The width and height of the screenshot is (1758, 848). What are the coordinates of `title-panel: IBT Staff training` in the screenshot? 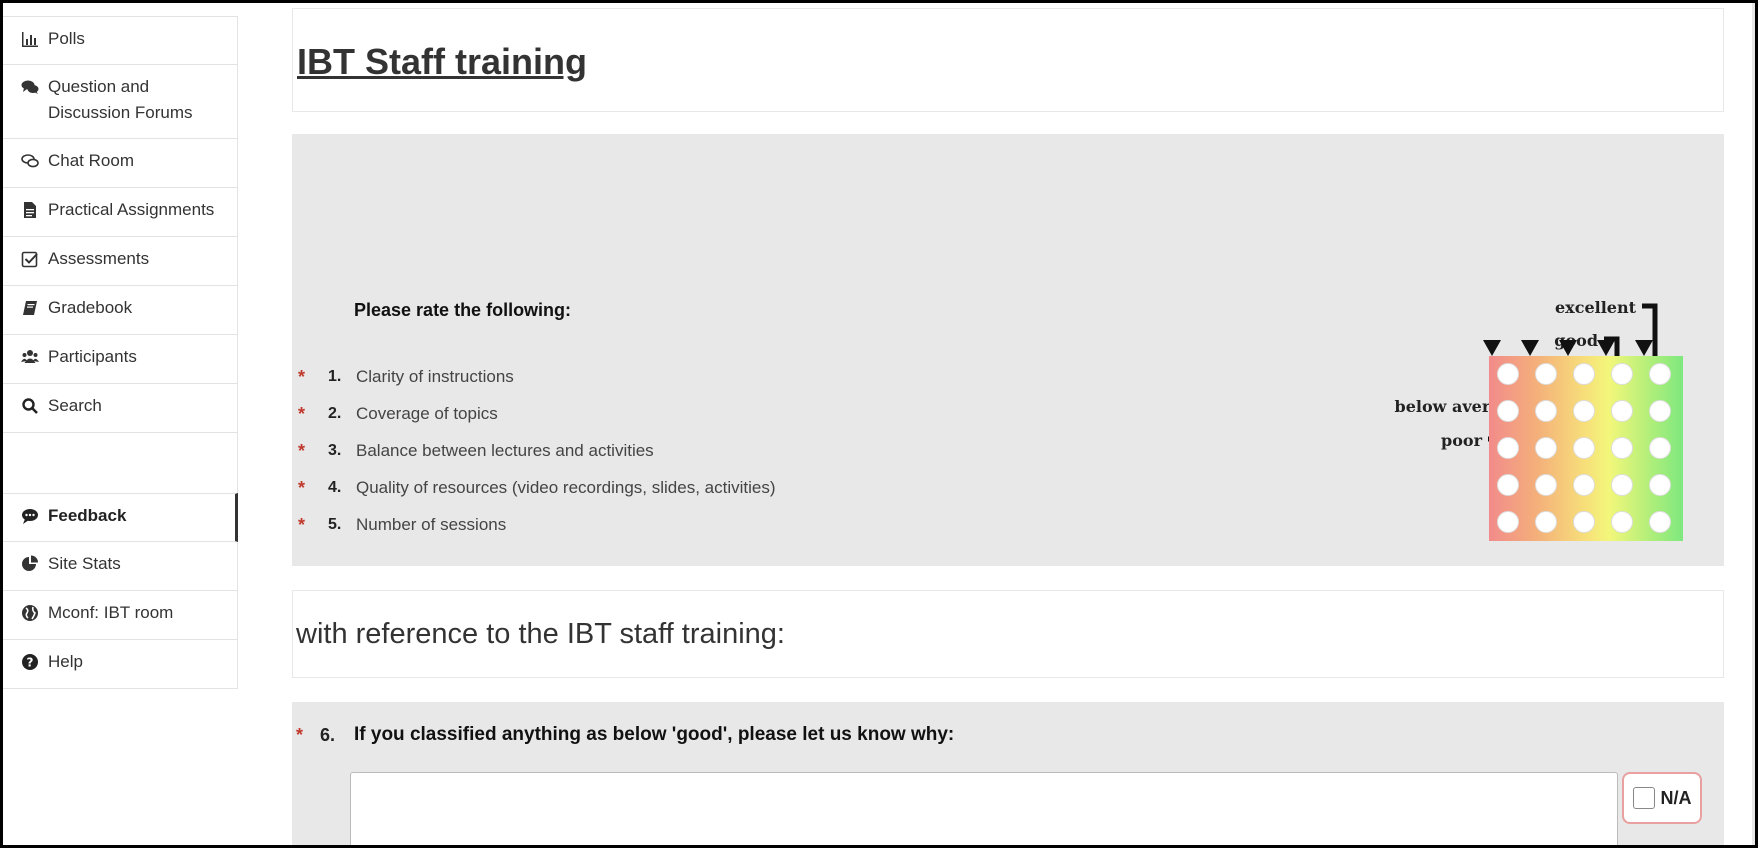 It's located at (1008, 60).